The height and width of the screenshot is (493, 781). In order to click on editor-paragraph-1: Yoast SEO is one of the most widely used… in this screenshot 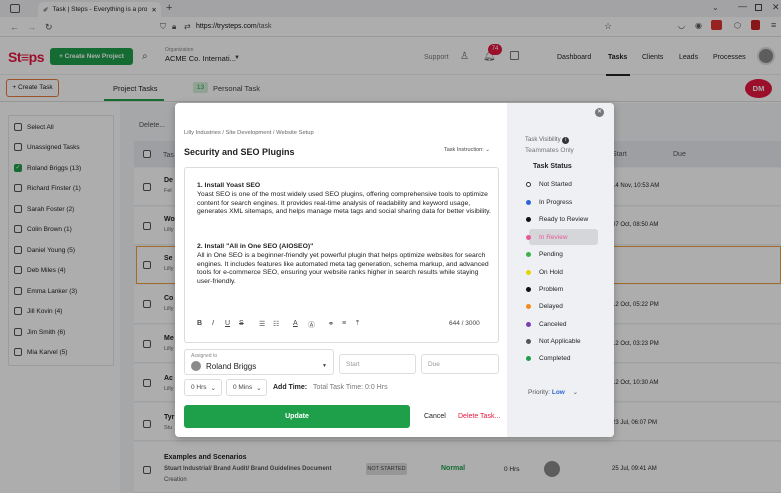, I will do `click(344, 203)`.